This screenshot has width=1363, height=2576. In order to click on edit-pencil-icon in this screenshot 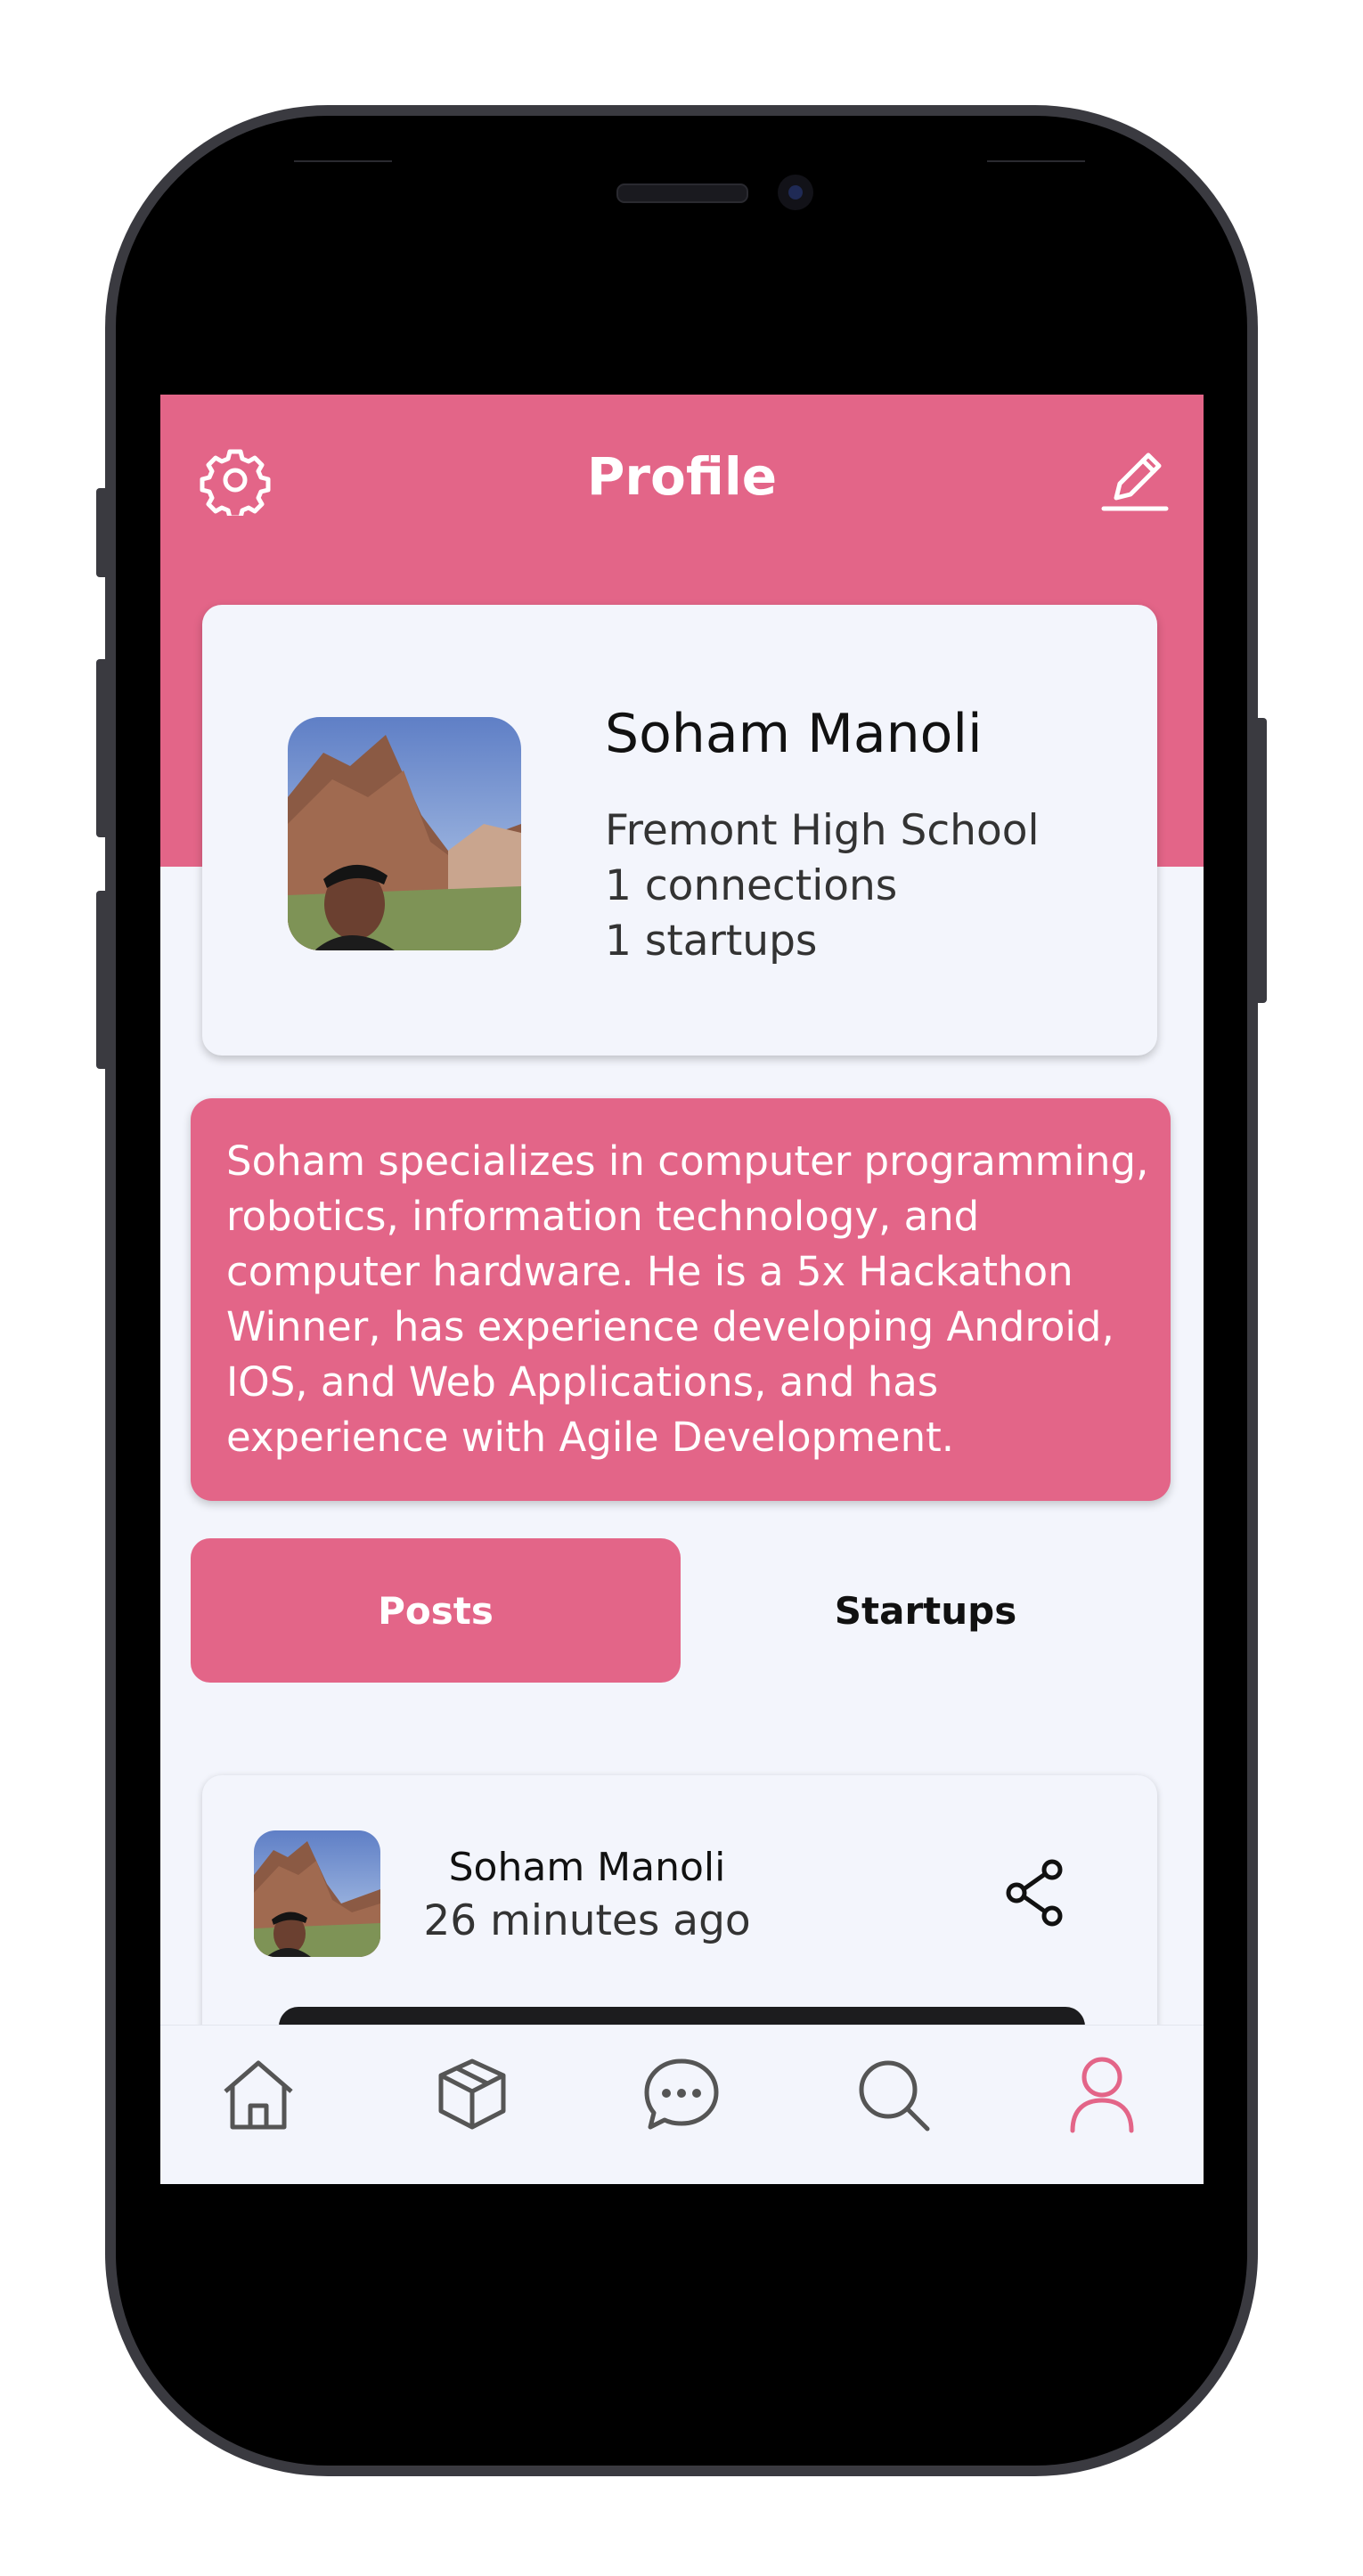, I will do `click(1135, 482)`.